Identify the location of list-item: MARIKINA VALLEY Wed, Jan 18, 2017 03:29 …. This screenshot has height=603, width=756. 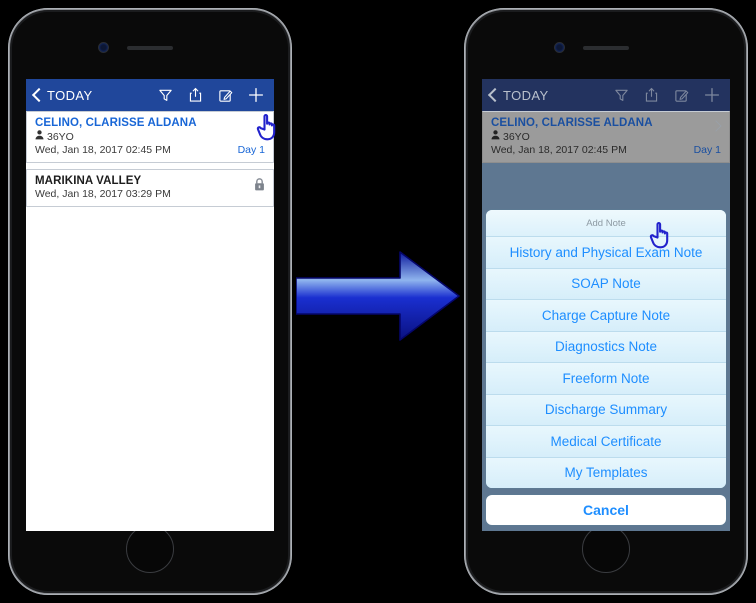
(150, 188).